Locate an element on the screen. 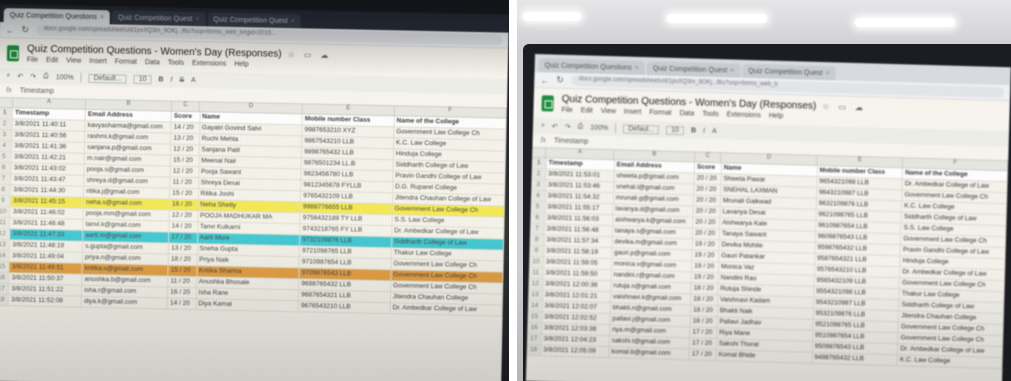  table-cell: sanjana.p@gmail.com is located at coordinates (128, 148).